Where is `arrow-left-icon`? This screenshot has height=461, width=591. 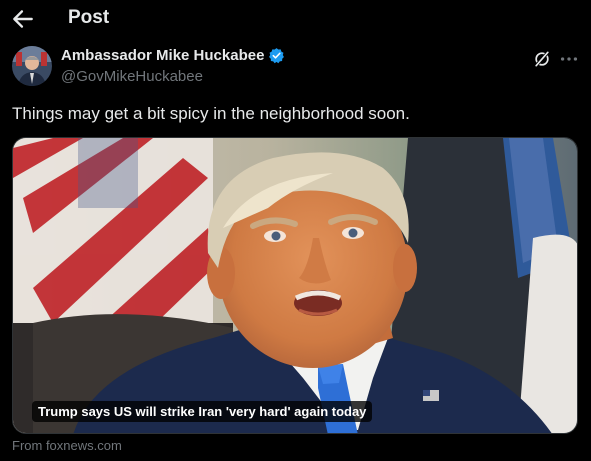
arrow-left-icon is located at coordinates (23, 19).